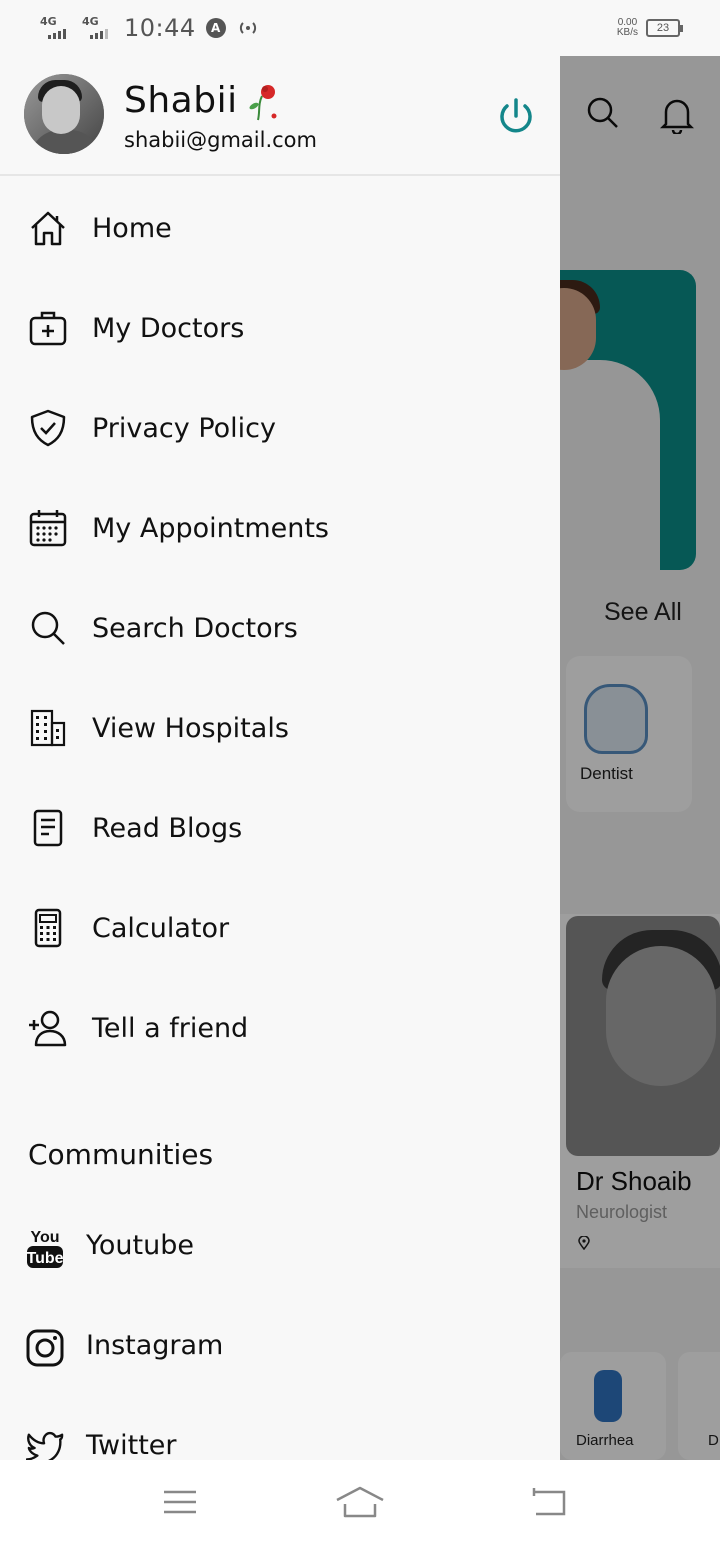  What do you see at coordinates (548, 1502) in the screenshot?
I see `back-icon` at bounding box center [548, 1502].